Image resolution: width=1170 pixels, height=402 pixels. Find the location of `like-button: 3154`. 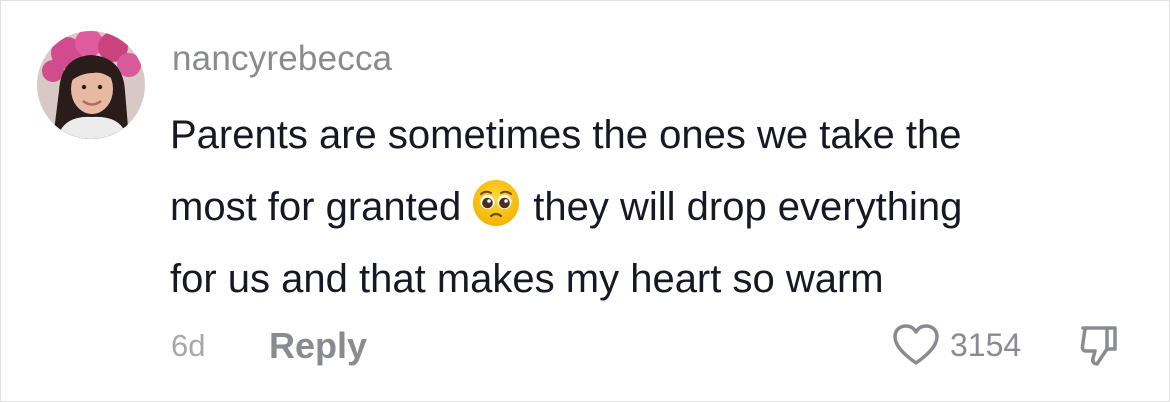

like-button: 3154 is located at coordinates (956, 345).